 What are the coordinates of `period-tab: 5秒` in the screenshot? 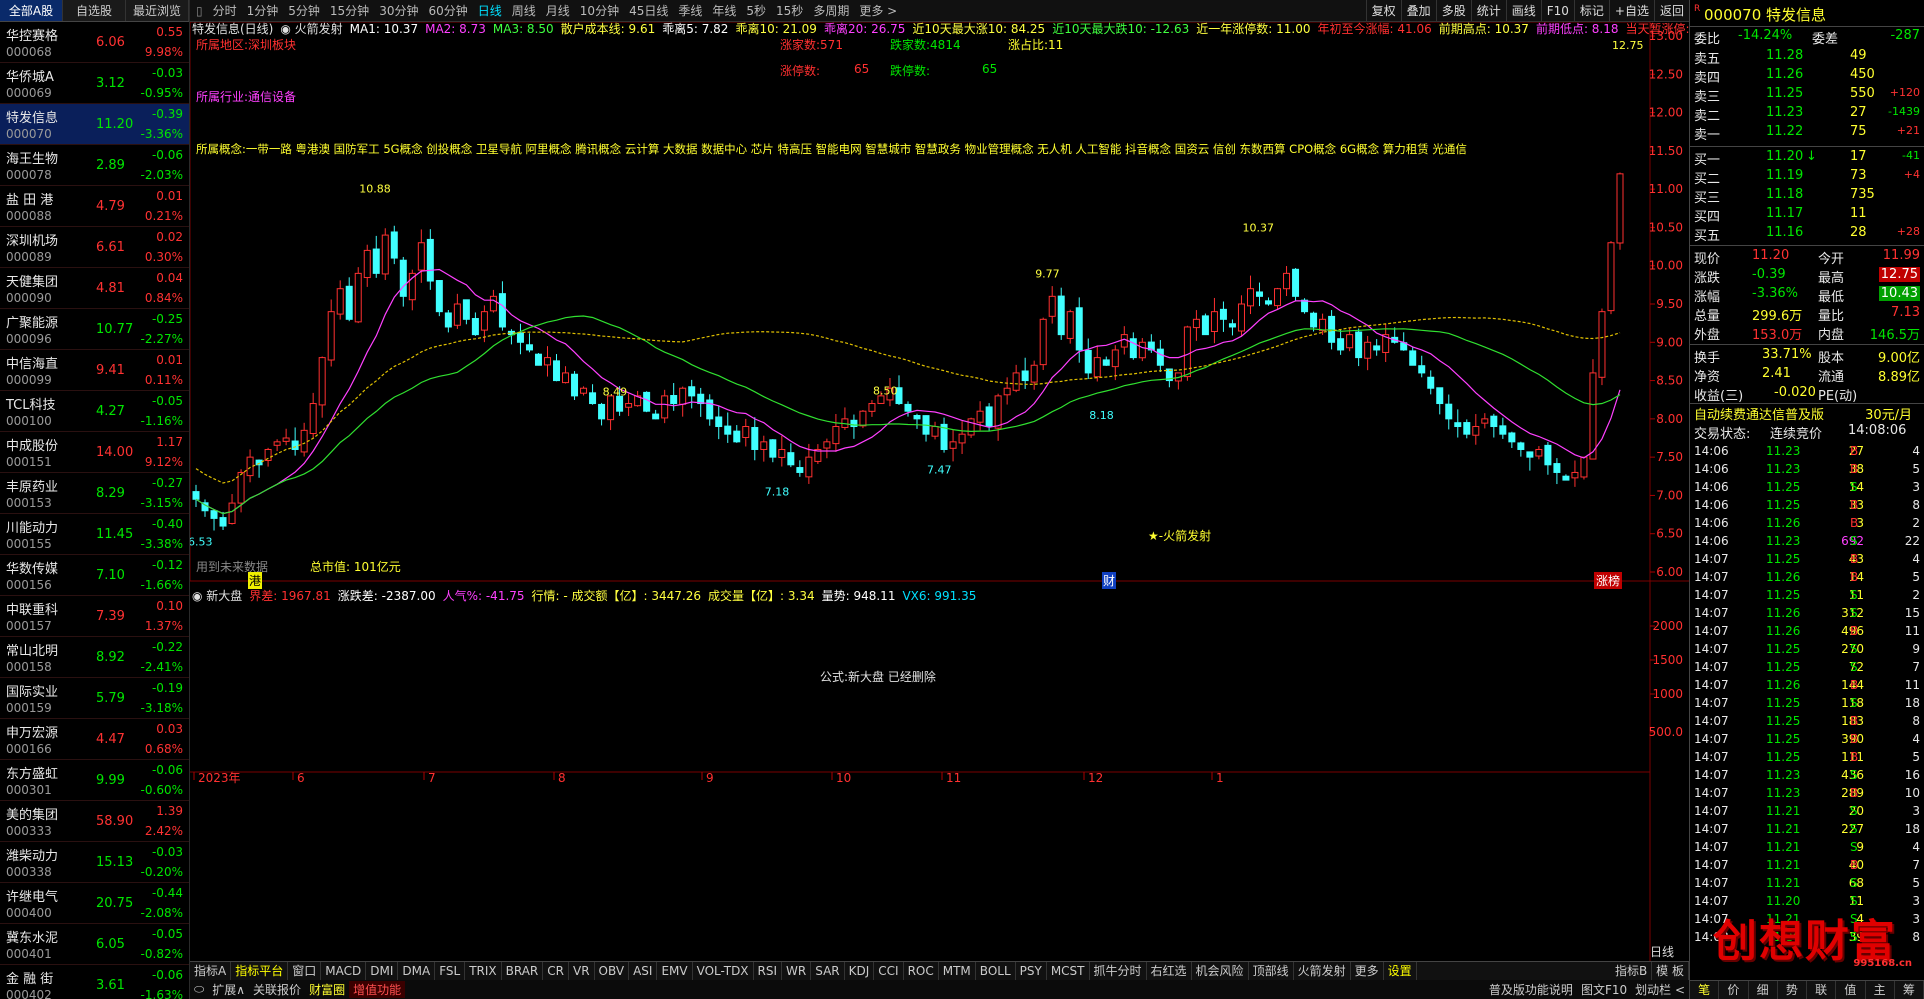 It's located at (756, 10).